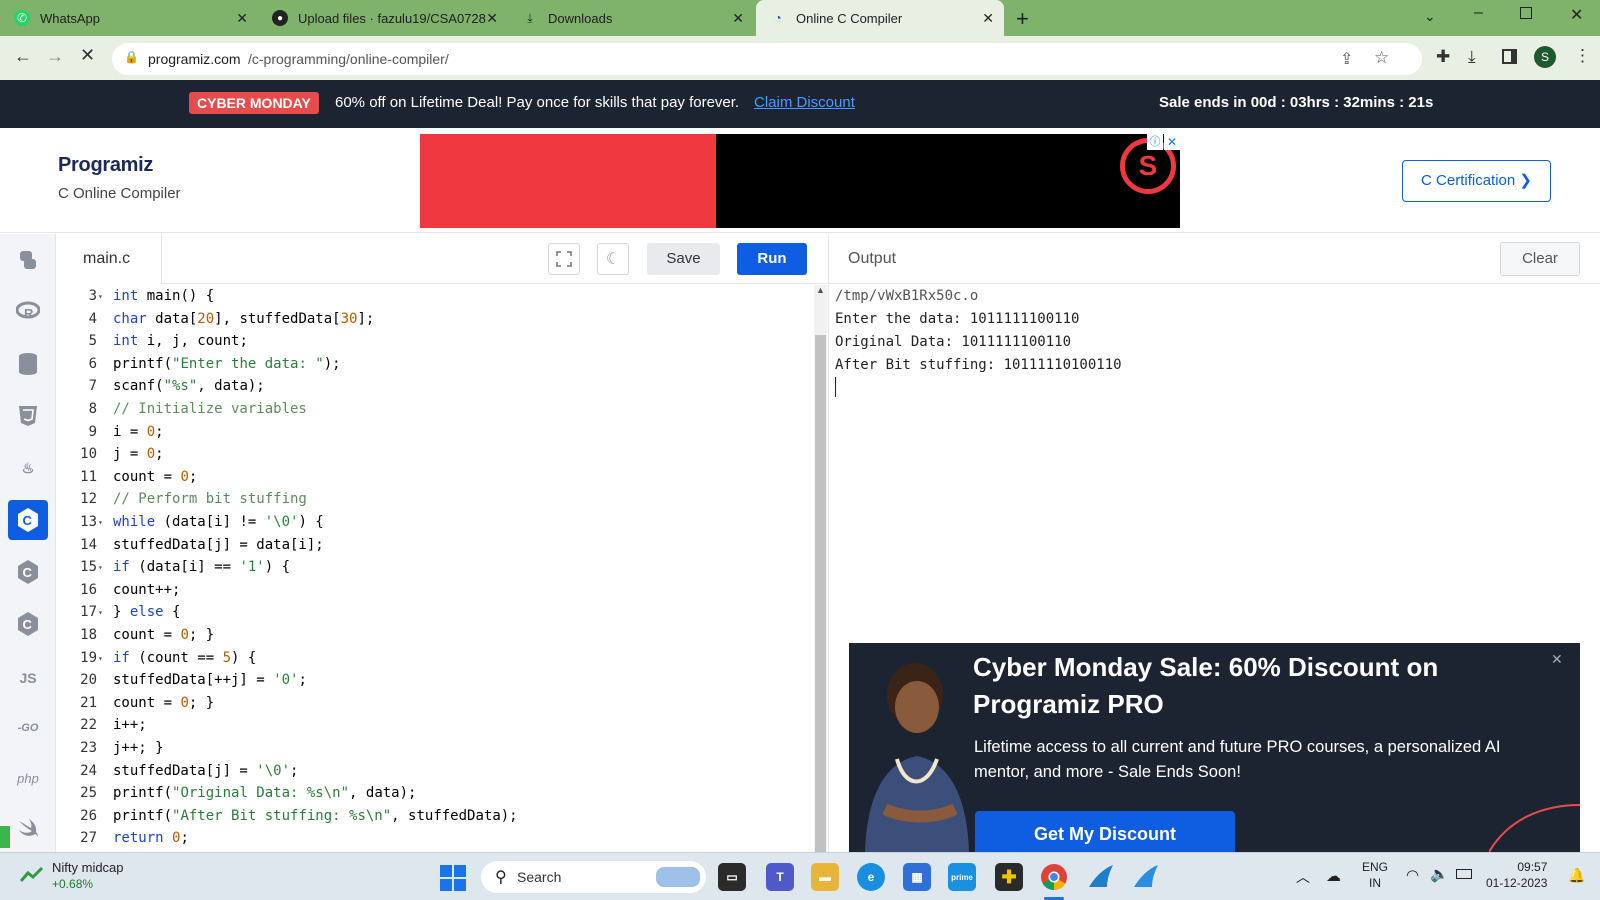 The width and height of the screenshot is (1600, 900). Describe the element at coordinates (70, 877) in the screenshot. I see `market-widget: Nifty midcap +0.68%` at that location.